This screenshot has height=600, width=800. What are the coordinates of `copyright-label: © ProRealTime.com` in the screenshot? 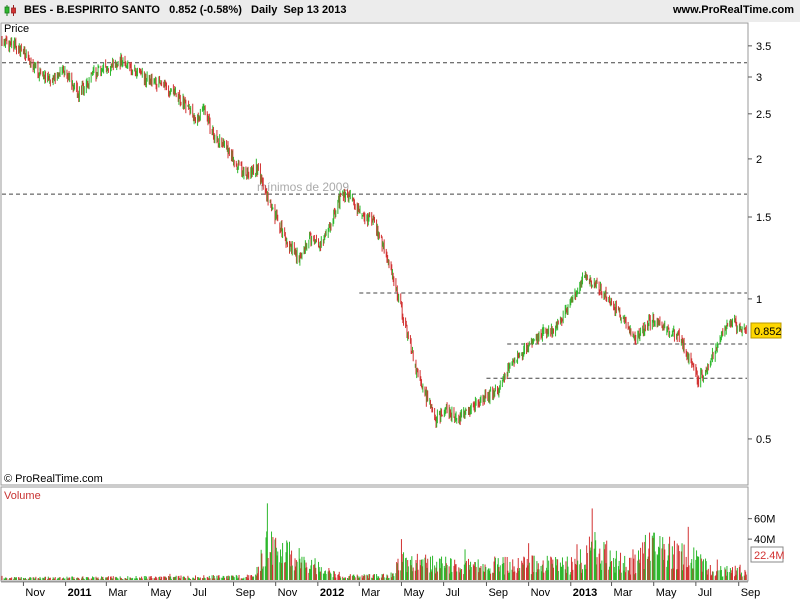 It's located at (53, 479).